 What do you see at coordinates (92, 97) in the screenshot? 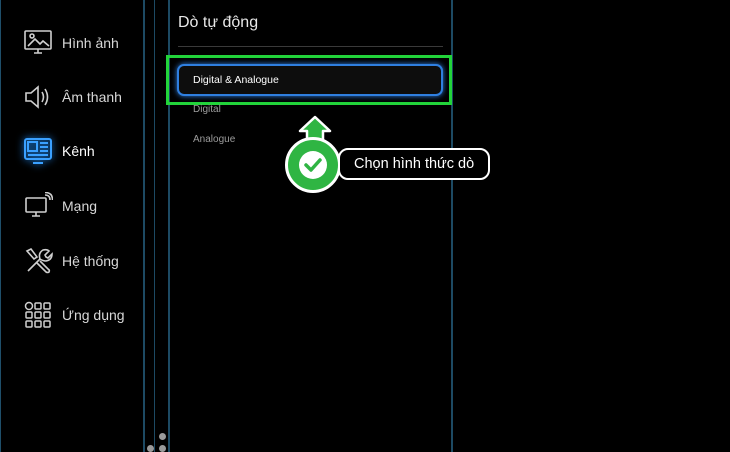
I see `sidebar-item-label: Âm thanh` at bounding box center [92, 97].